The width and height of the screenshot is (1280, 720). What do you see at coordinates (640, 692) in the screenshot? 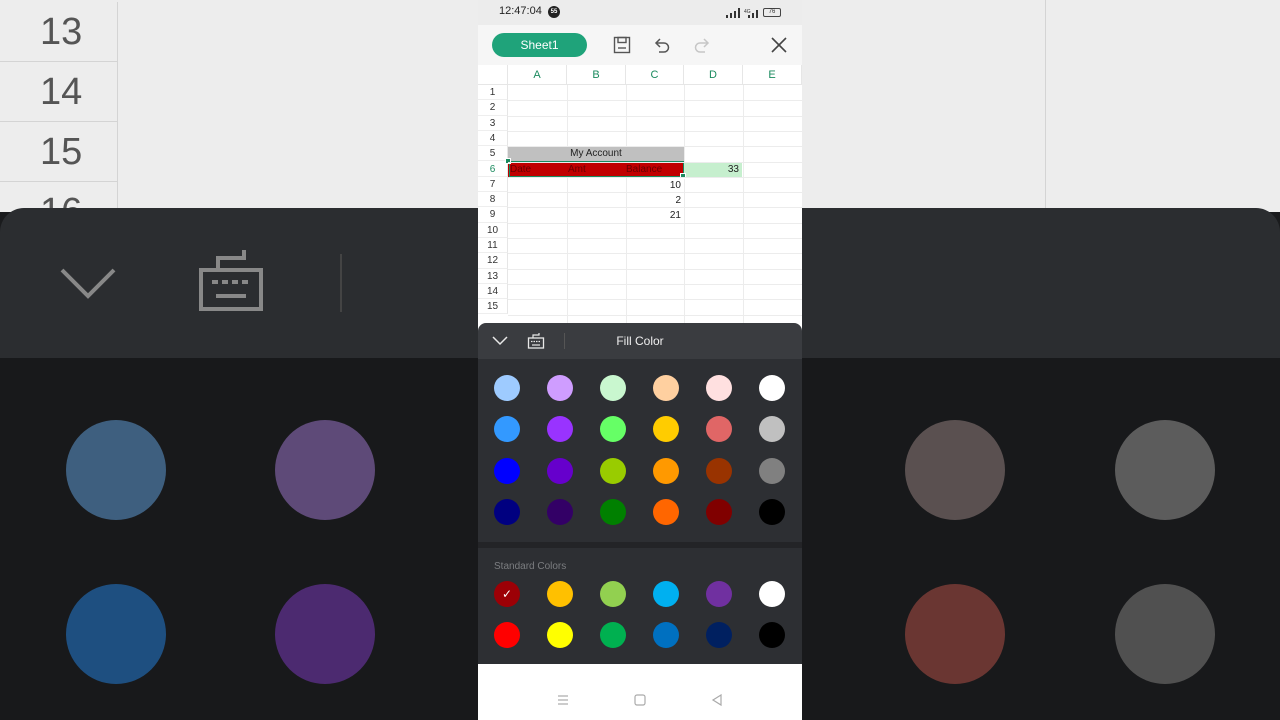
I see `navigation-bar` at bounding box center [640, 692].